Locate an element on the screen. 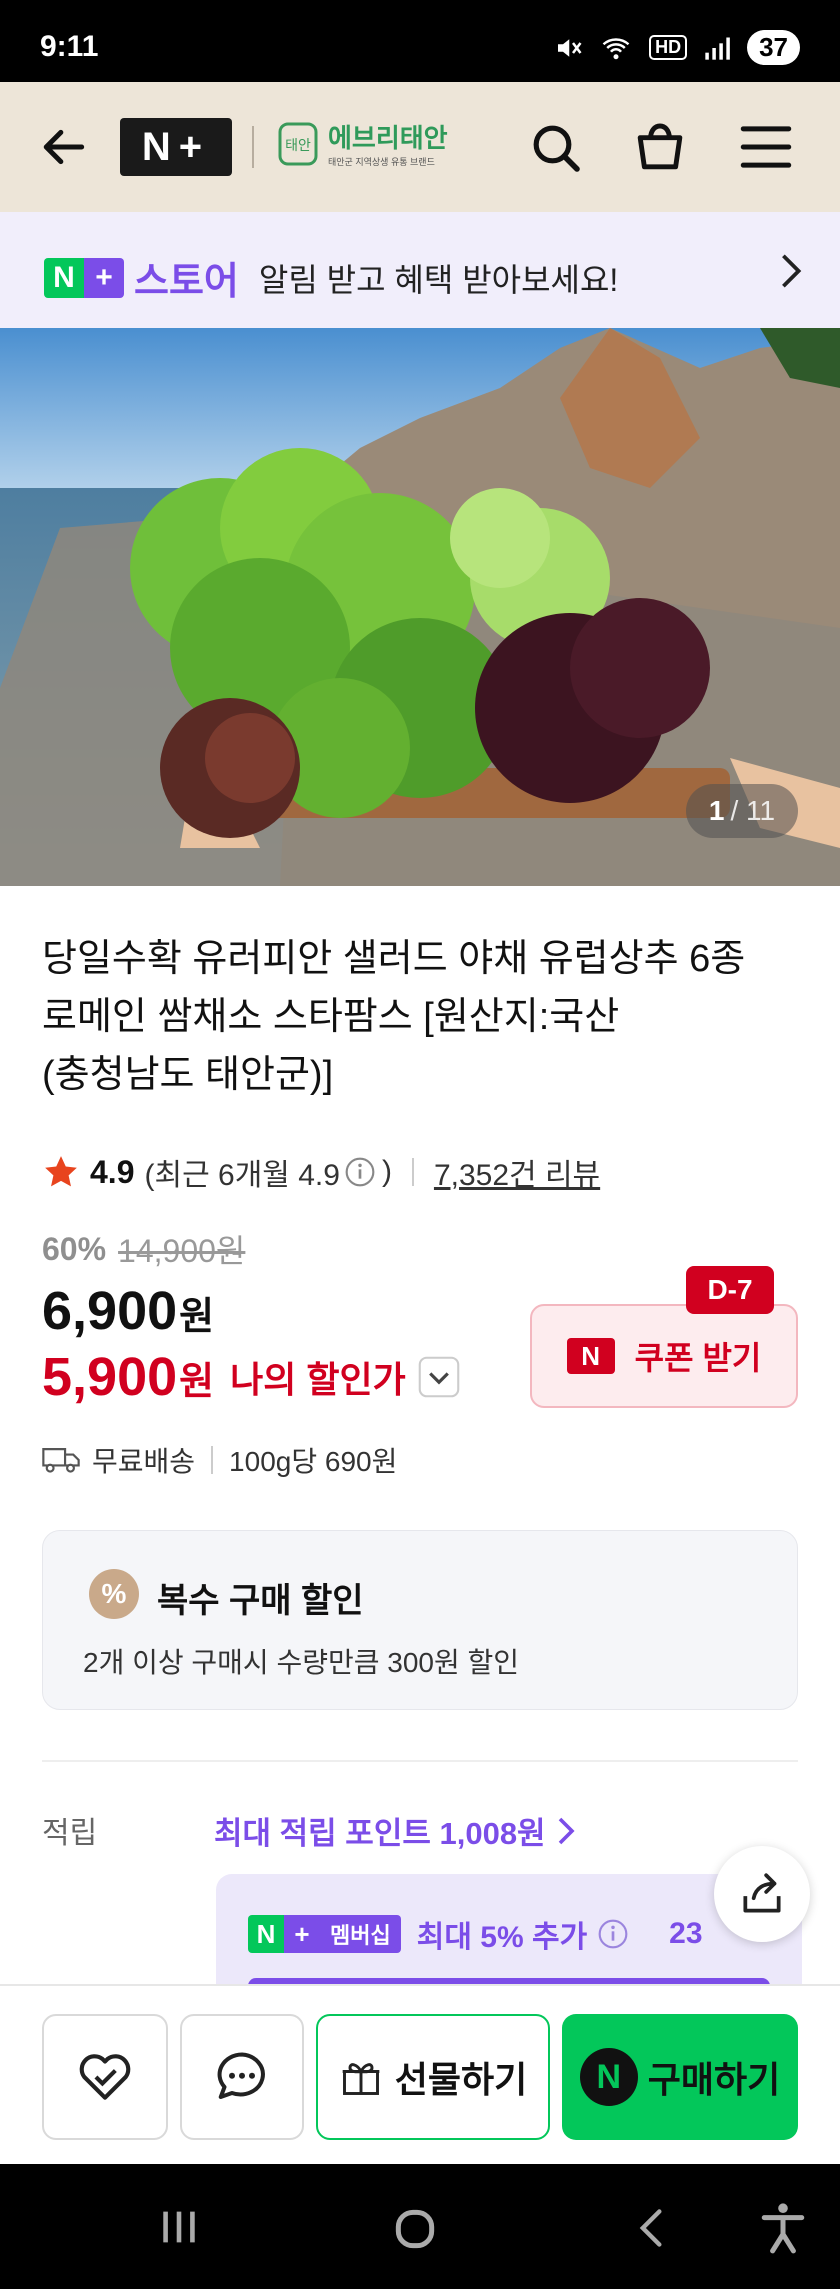 The height and width of the screenshot is (2289, 840). max-points-text: 최대 적립 포인트 1,008원 is located at coordinates (380, 1833).